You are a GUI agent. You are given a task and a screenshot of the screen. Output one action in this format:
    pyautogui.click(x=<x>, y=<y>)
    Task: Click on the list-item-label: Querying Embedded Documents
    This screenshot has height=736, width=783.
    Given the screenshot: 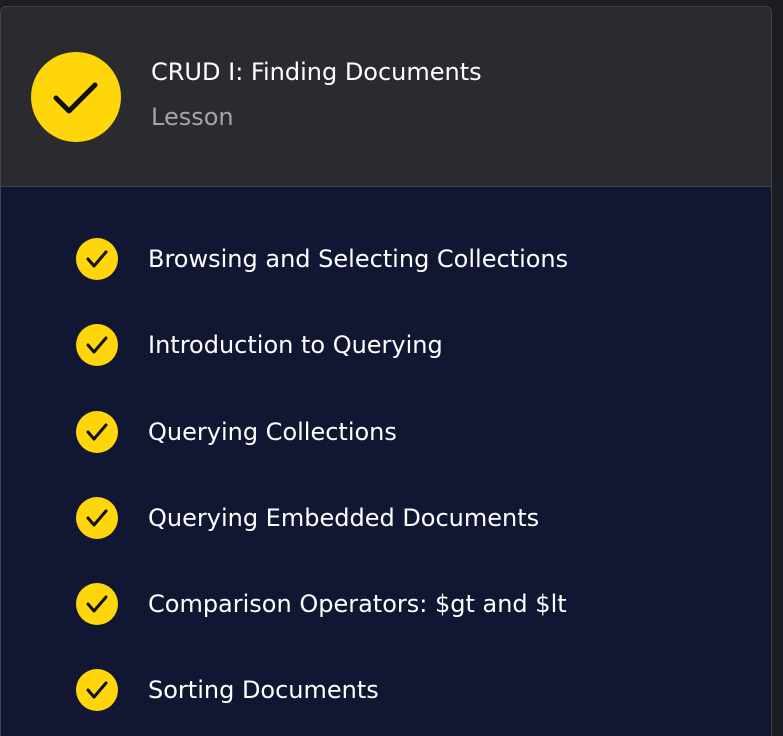 What is the action you would take?
    pyautogui.click(x=344, y=518)
    